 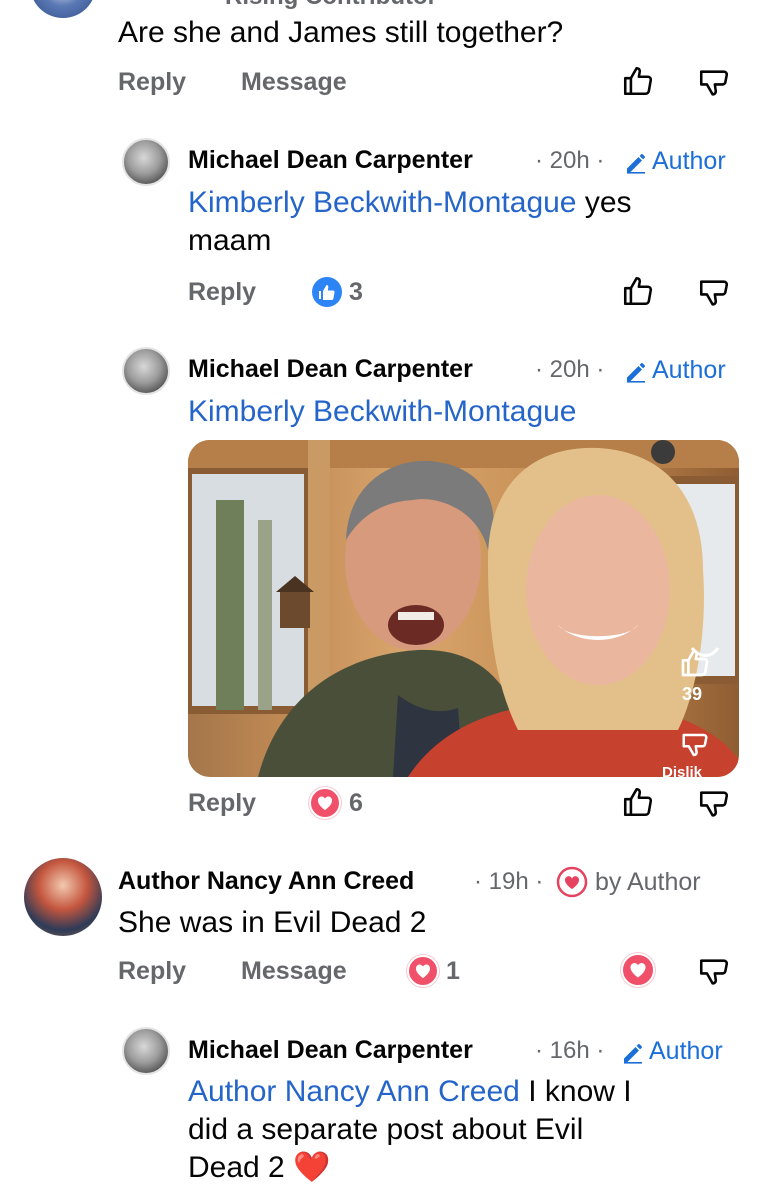 I want to click on commenter-name: Author Nancy Ann Creed, so click(x=266, y=881).